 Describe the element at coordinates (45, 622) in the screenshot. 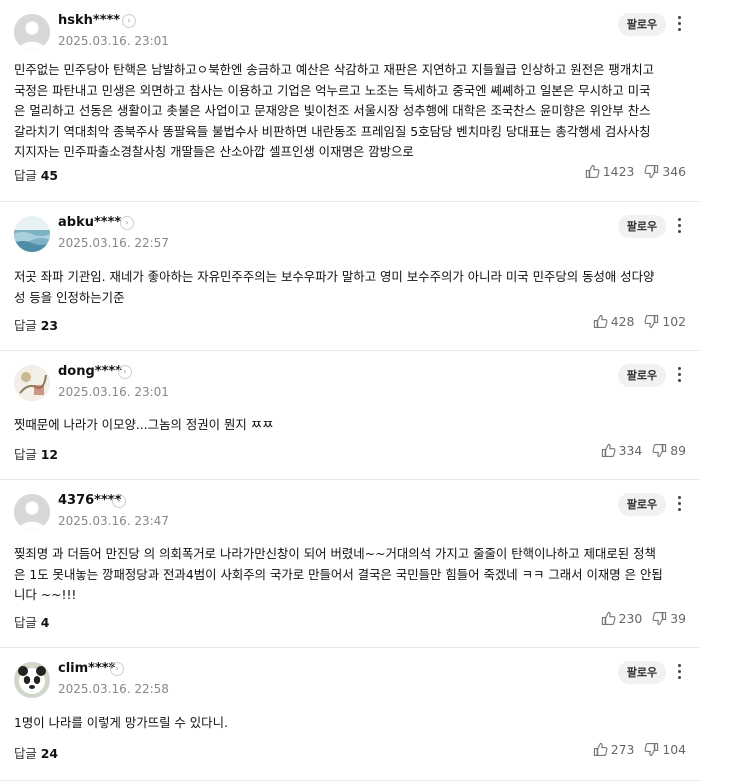

I see `reply-count: 4` at that location.